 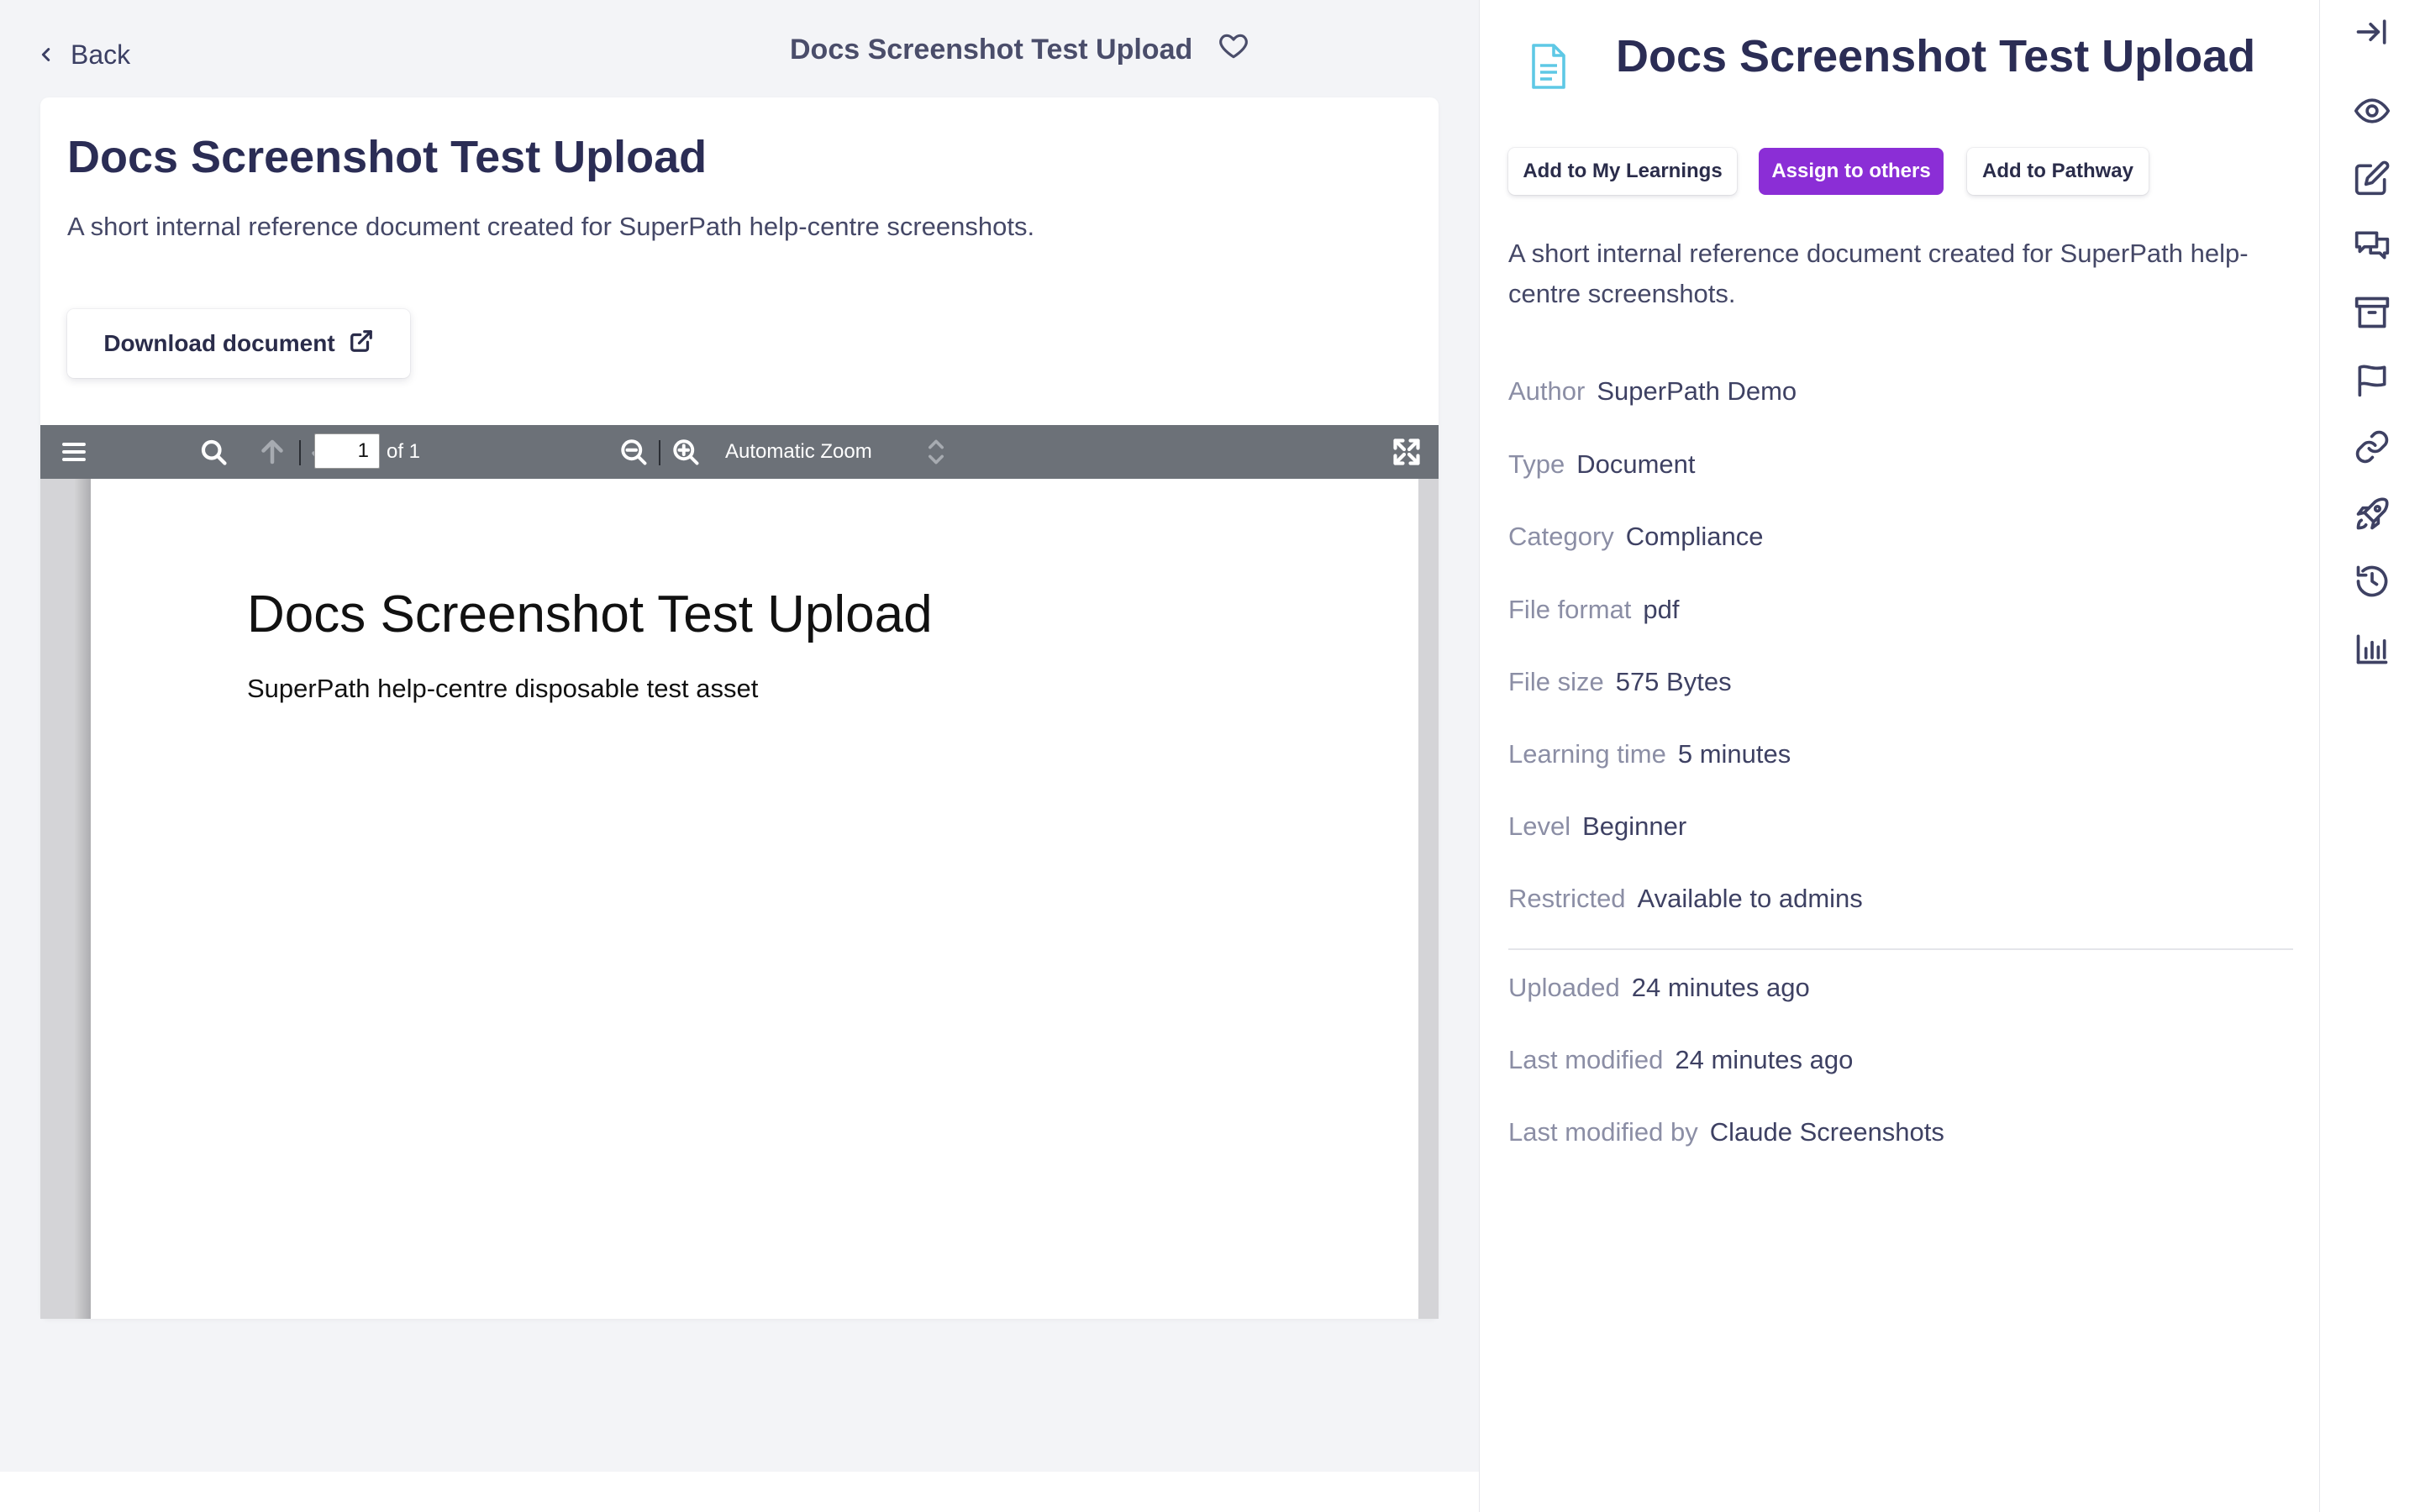 What do you see at coordinates (361, 344) in the screenshot?
I see `external-link-icon` at bounding box center [361, 344].